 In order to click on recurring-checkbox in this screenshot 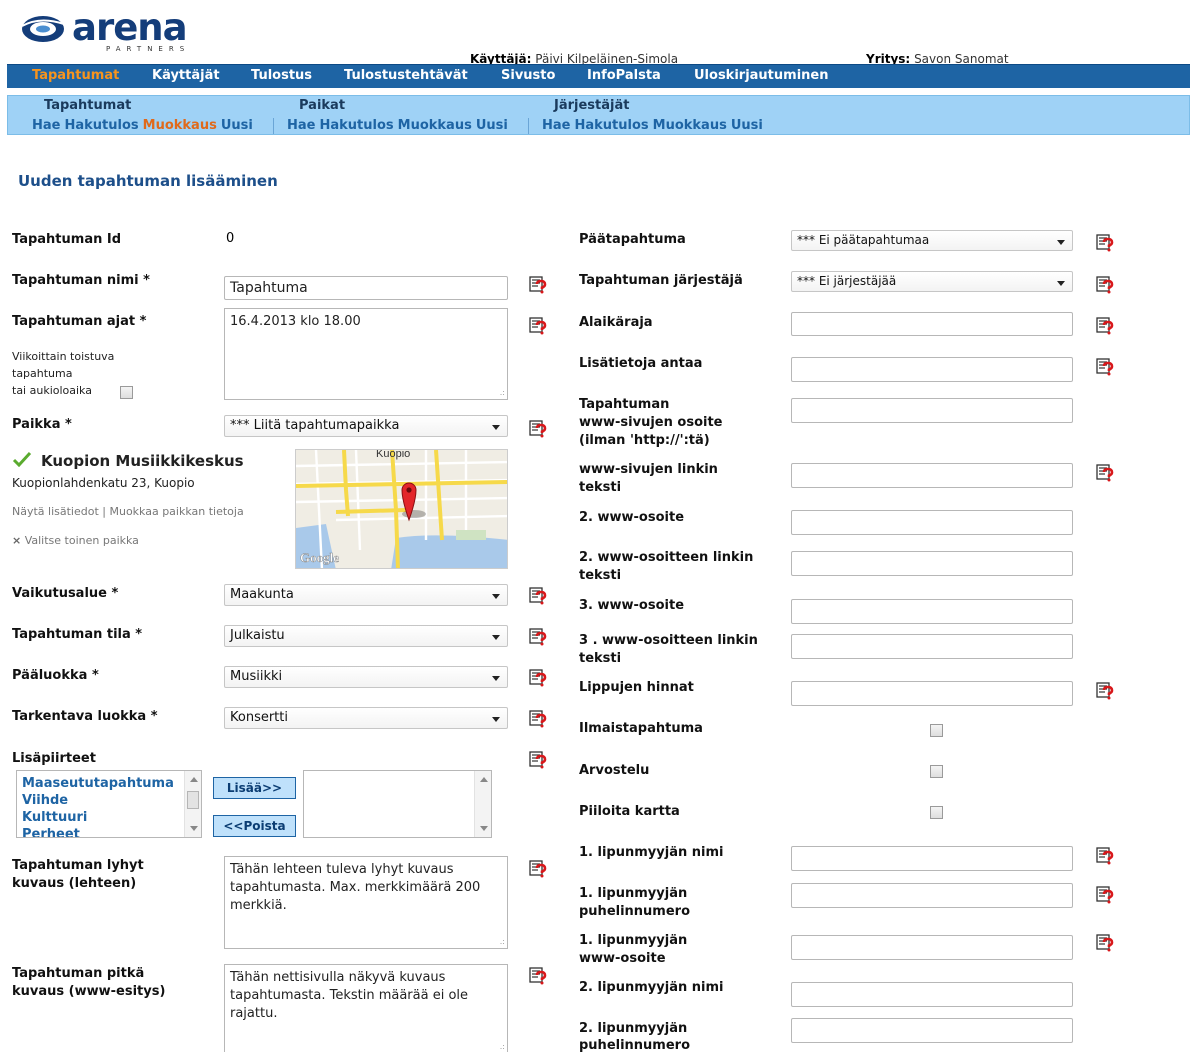, I will do `click(126, 392)`.